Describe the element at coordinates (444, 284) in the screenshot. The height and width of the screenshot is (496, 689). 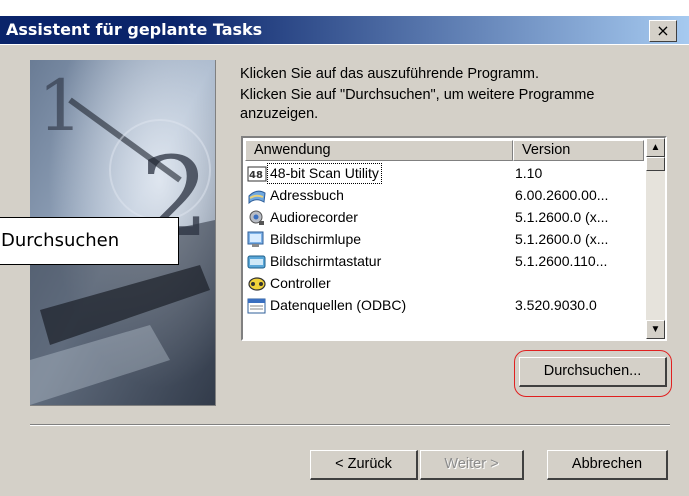
I see `list-item: Controller` at that location.